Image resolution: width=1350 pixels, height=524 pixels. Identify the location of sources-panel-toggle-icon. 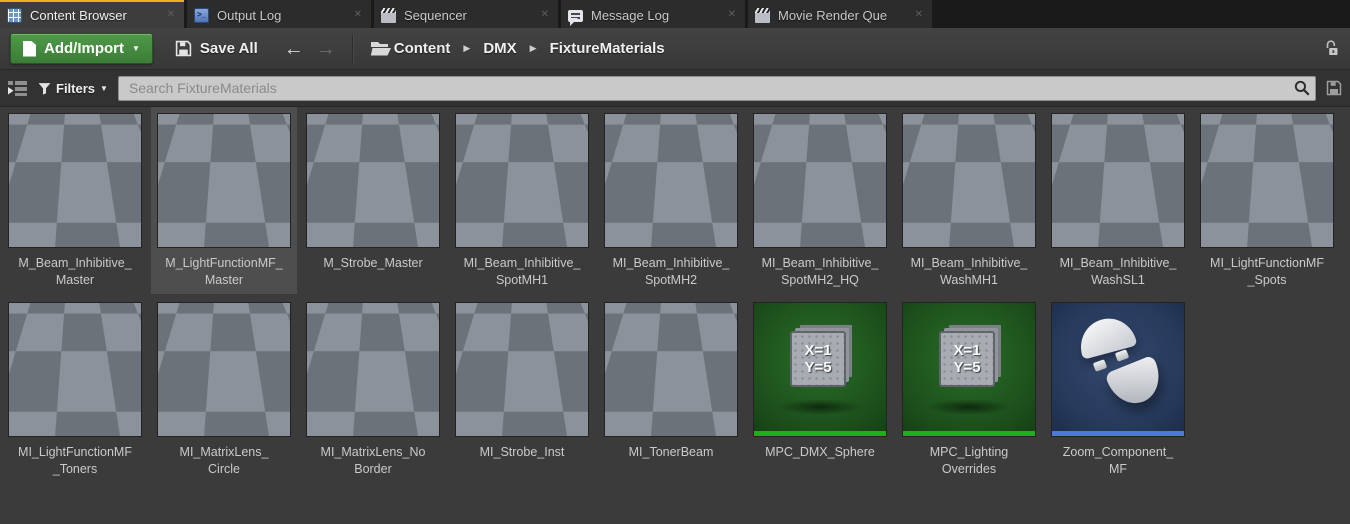
(18, 88).